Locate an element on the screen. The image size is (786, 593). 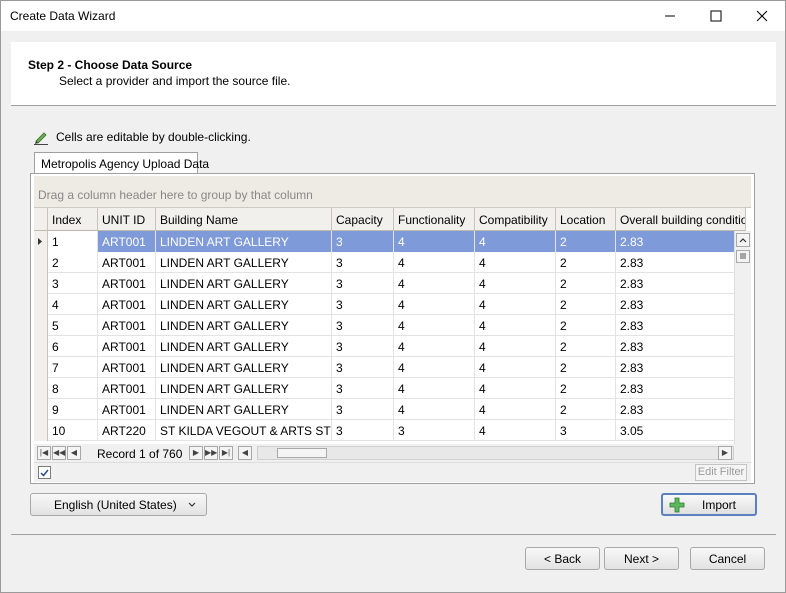
table-row: 1 ART001 LINDEN ART GALLERY 3 4 4 2 2.83 is located at coordinates (390, 241).